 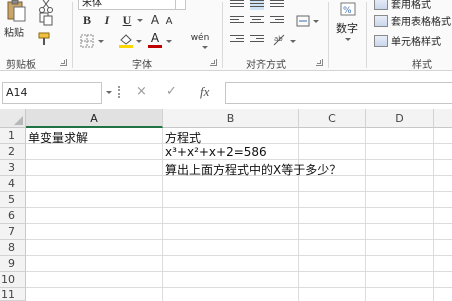 What do you see at coordinates (46, 39) in the screenshot?
I see `format-painter-icon` at bounding box center [46, 39].